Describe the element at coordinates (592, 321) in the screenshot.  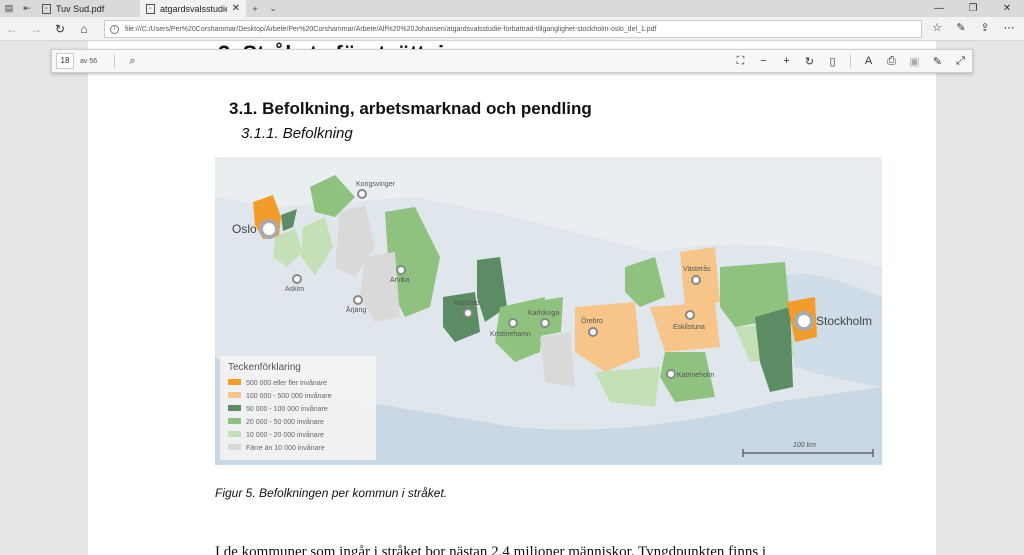
I see `place-label-orebro: Örebro` at that location.